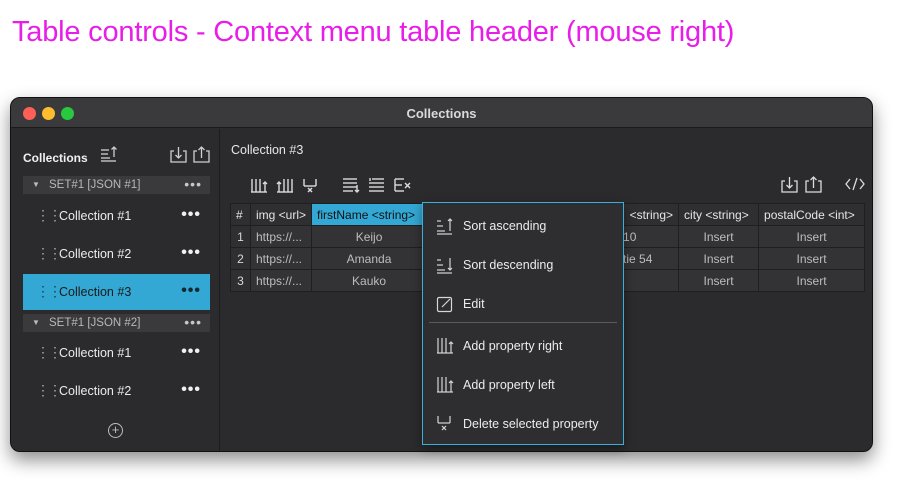 The width and height of the screenshot is (907, 489). What do you see at coordinates (813, 184) in the screenshot?
I see `export-icon` at bounding box center [813, 184].